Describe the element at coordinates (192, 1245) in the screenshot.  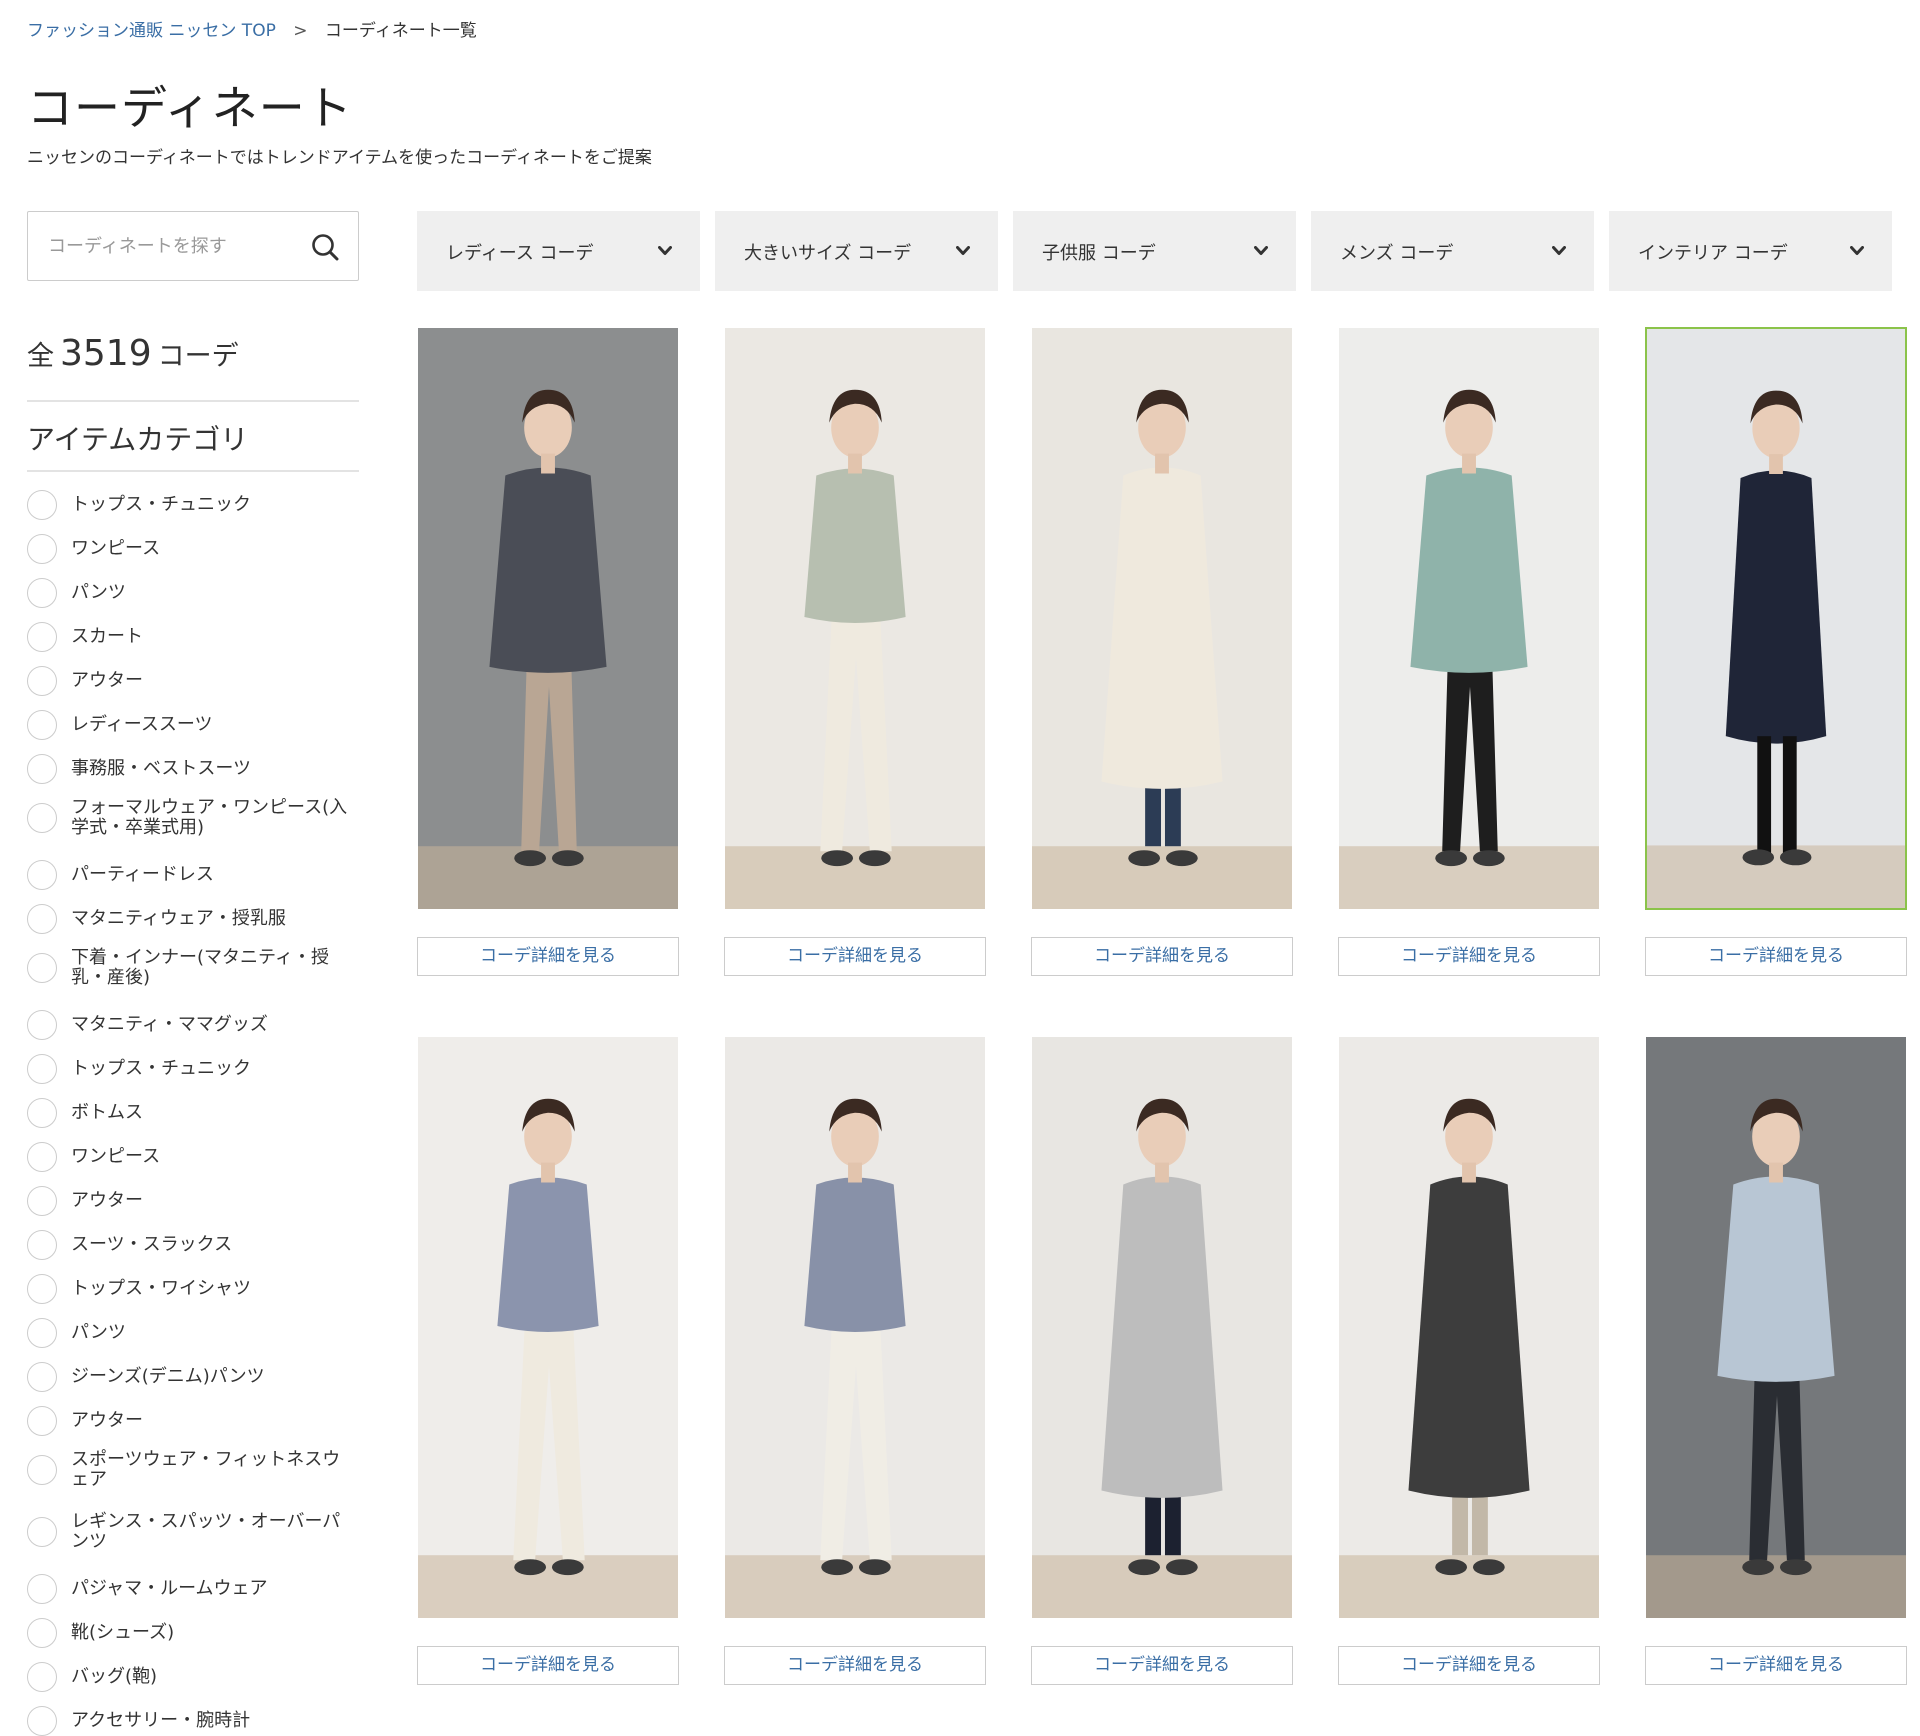
I see `category-item: スーツ・スラックス` at that location.